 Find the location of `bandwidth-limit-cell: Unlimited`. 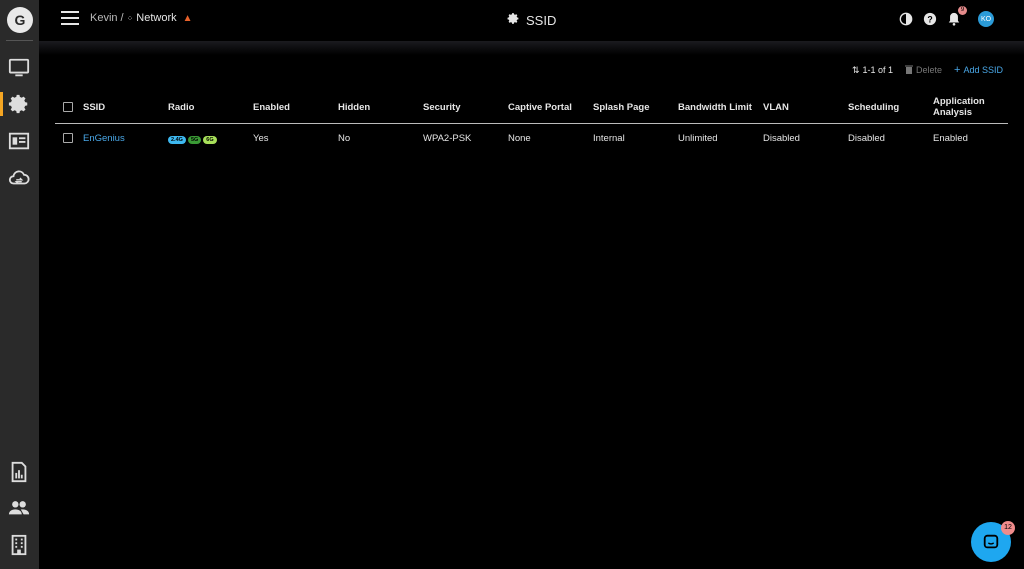

bandwidth-limit-cell: Unlimited is located at coordinates (698, 138).